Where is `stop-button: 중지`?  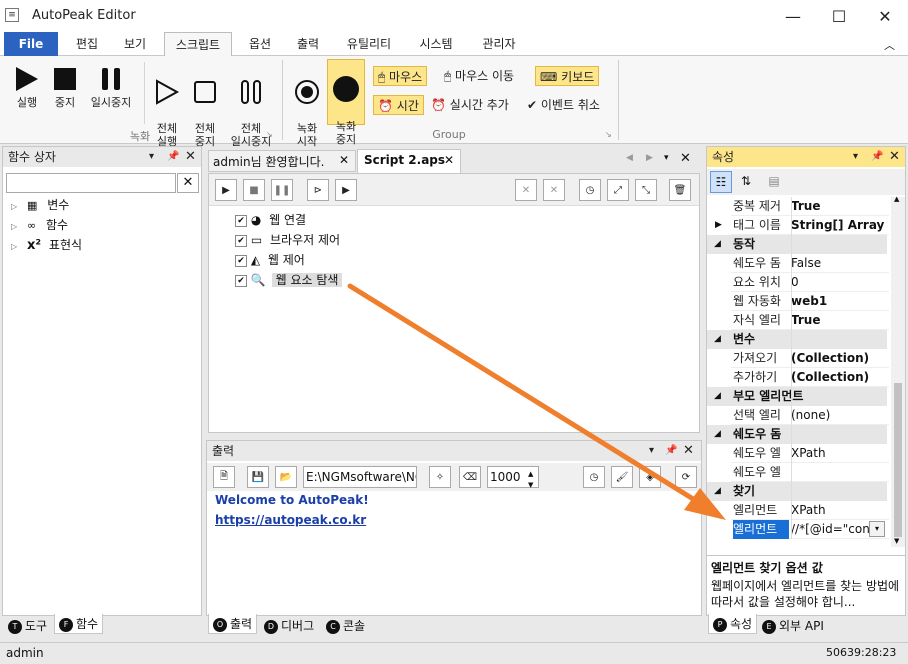 stop-button: 중지 is located at coordinates (65, 85).